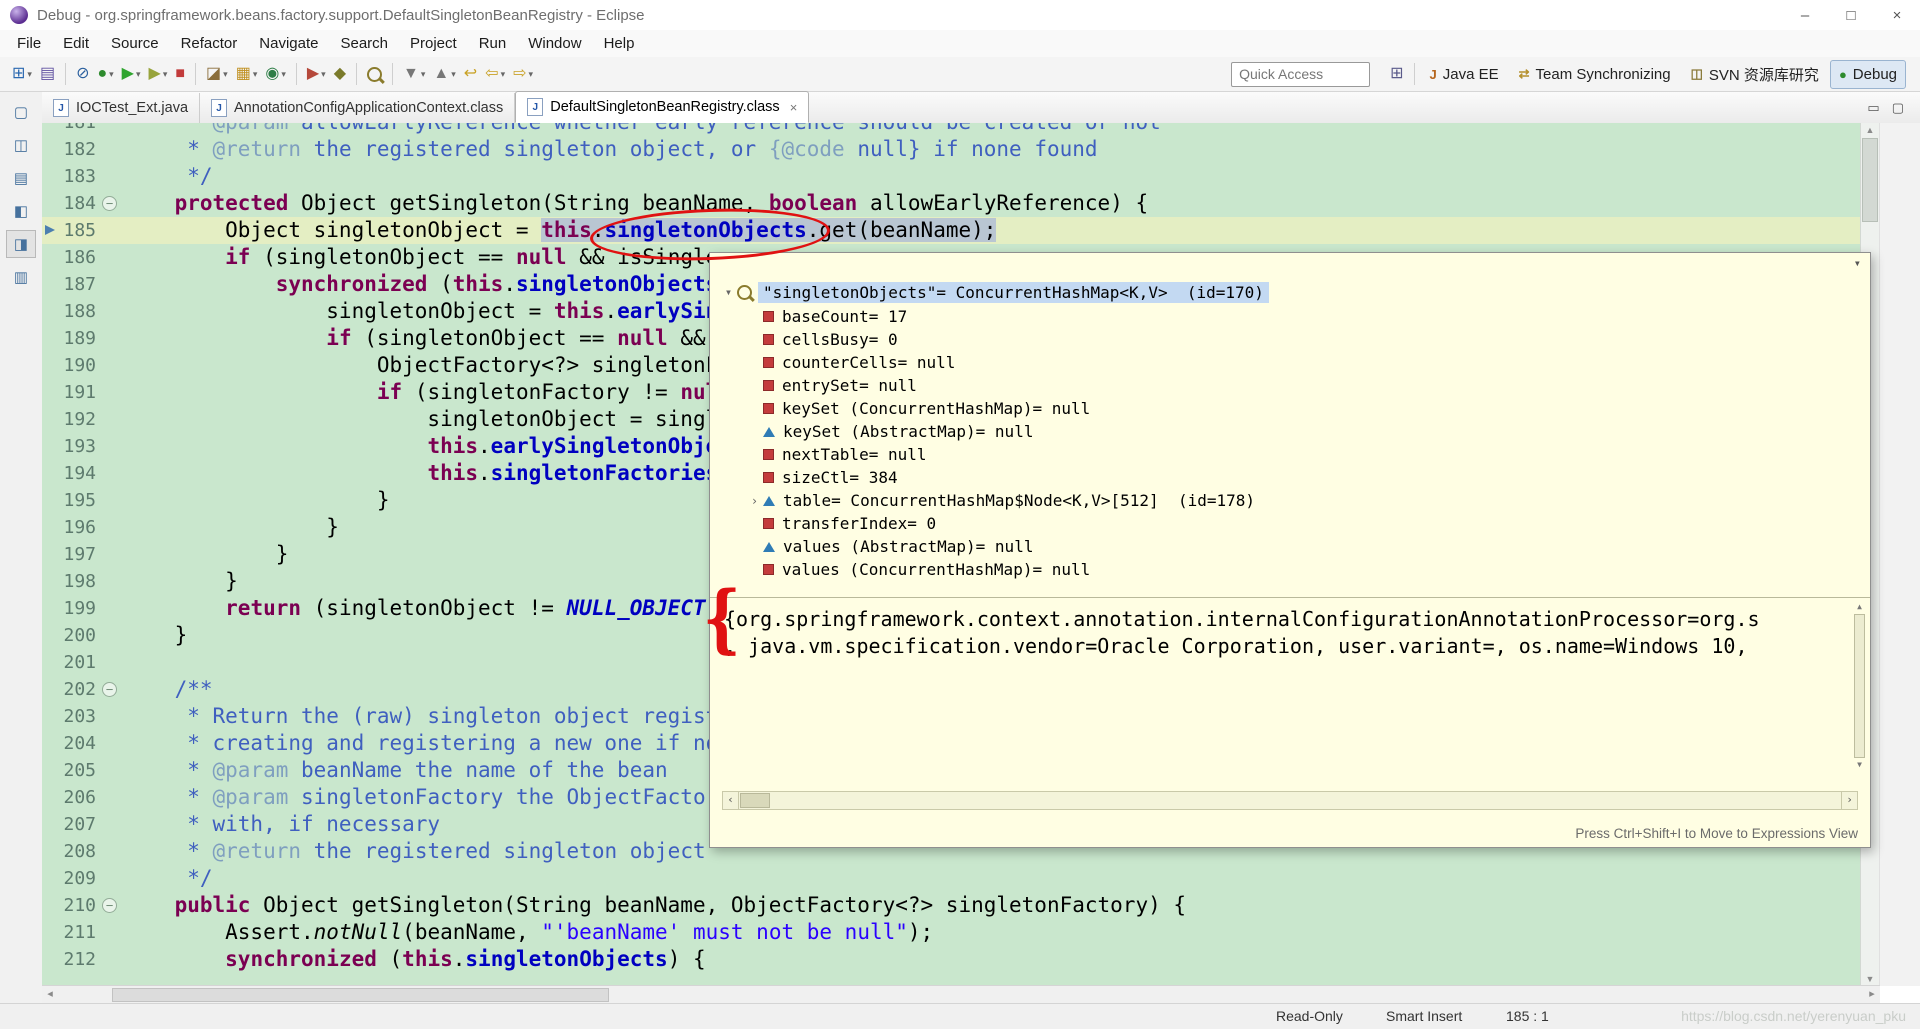 Image resolution: width=1920 pixels, height=1029 pixels. Describe the element at coordinates (1301, 74) in the screenshot. I see `quick-access-input: Quick Access` at that location.